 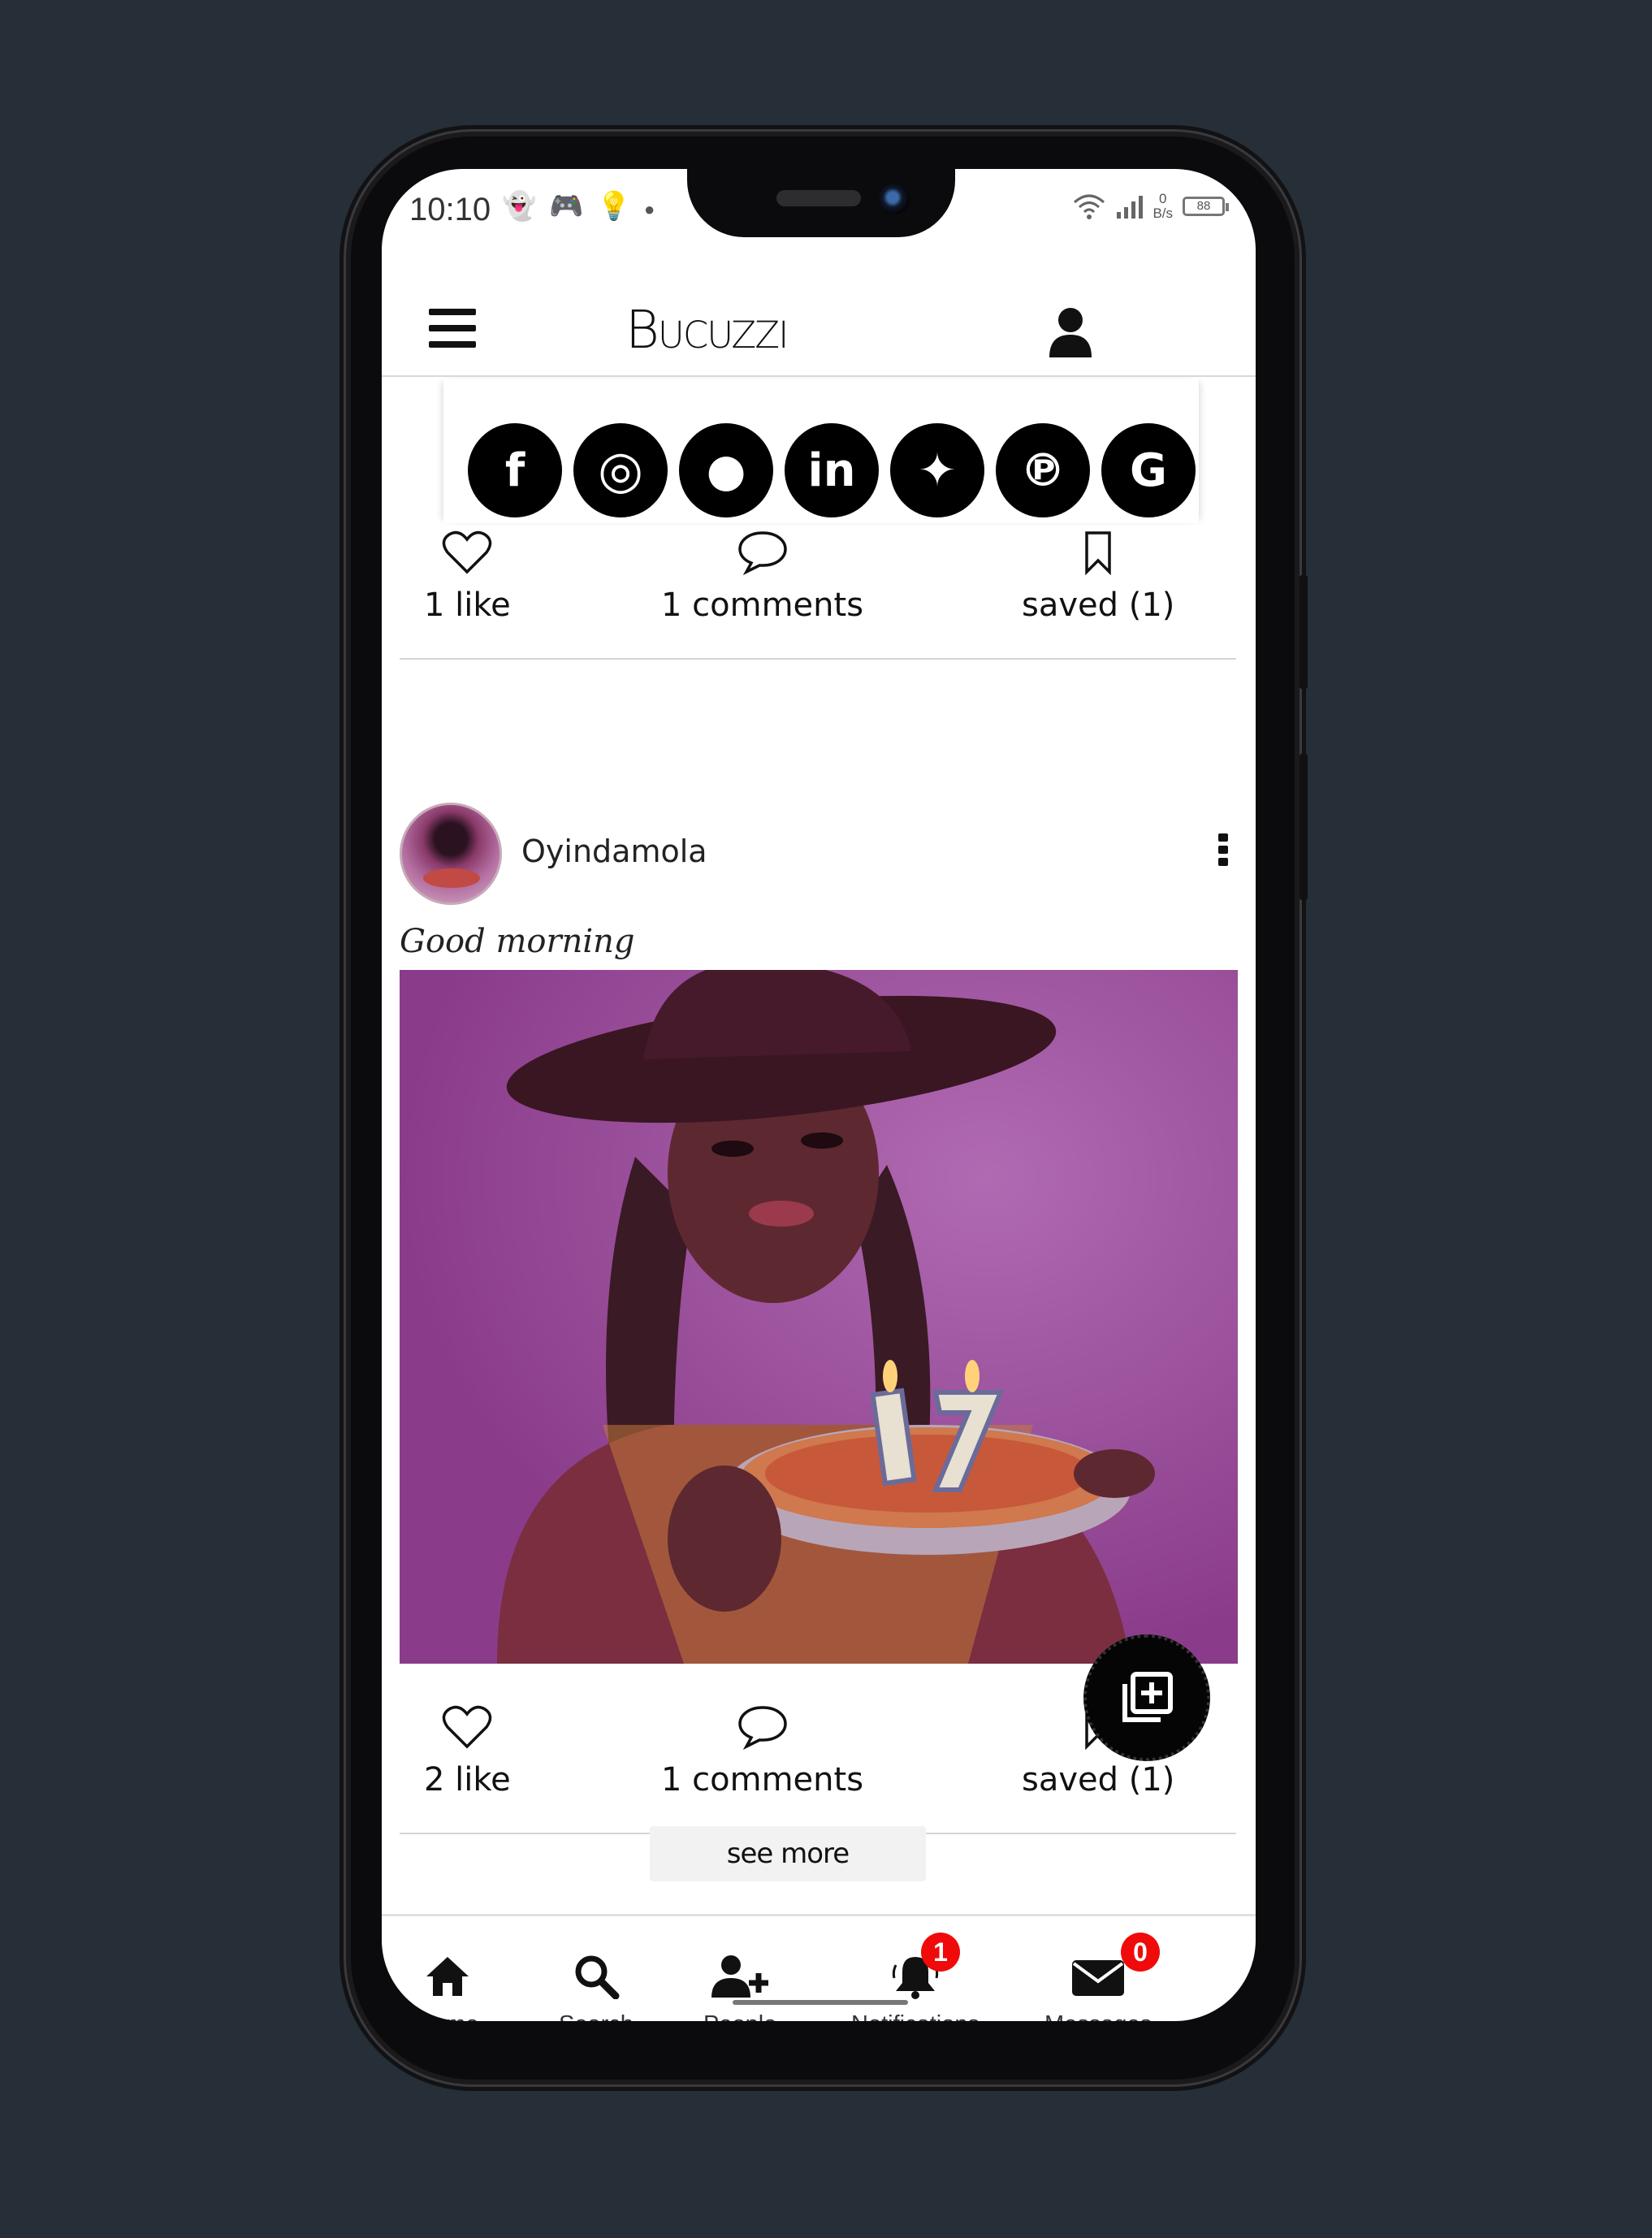 What do you see at coordinates (740, 1976) in the screenshot?
I see `add-person-icon` at bounding box center [740, 1976].